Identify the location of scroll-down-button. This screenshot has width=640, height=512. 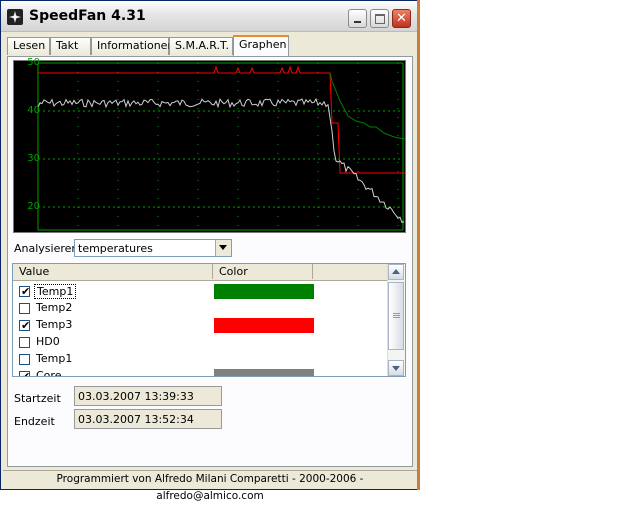
(396, 368).